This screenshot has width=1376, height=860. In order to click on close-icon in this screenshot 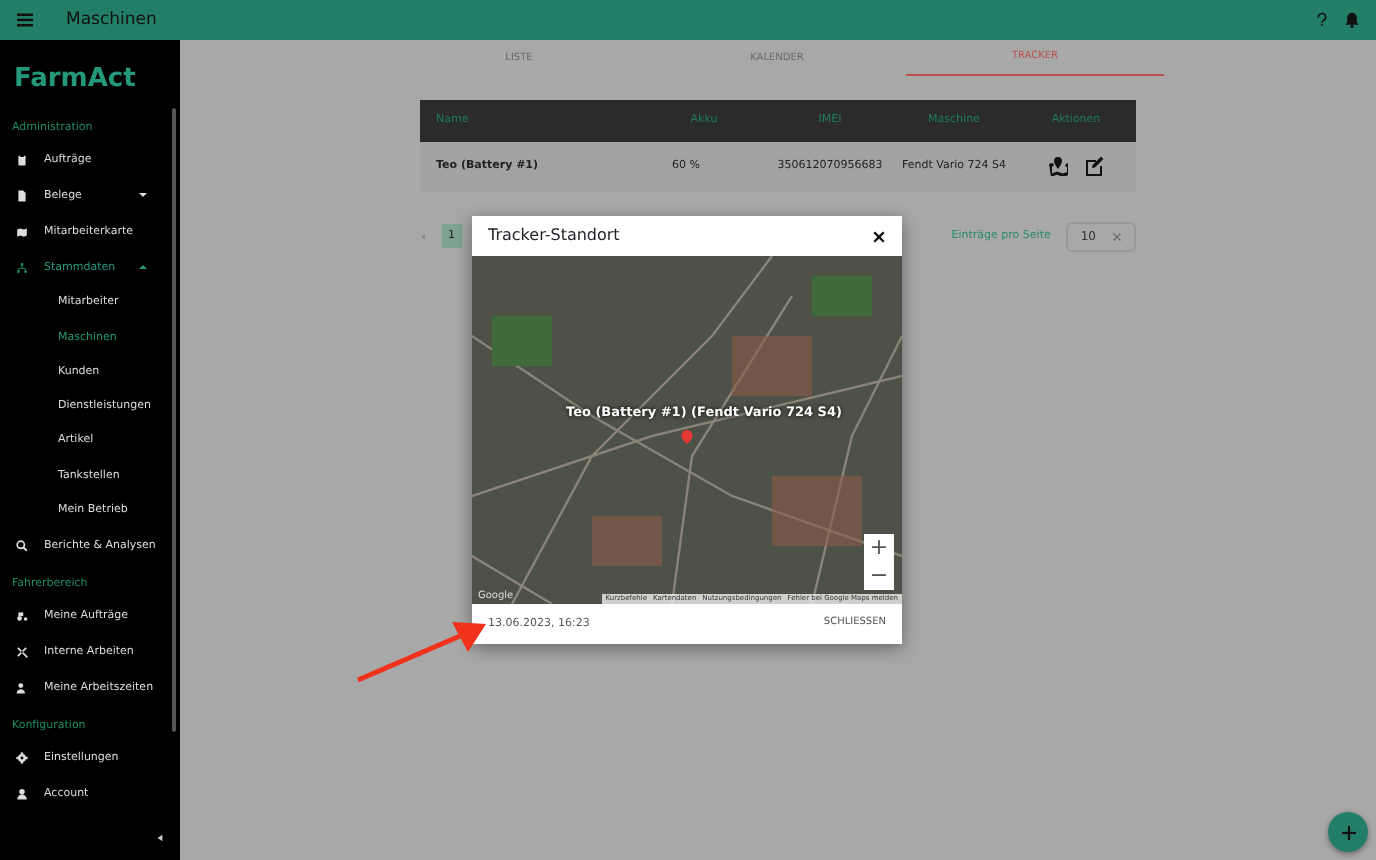, I will do `click(879, 236)`.